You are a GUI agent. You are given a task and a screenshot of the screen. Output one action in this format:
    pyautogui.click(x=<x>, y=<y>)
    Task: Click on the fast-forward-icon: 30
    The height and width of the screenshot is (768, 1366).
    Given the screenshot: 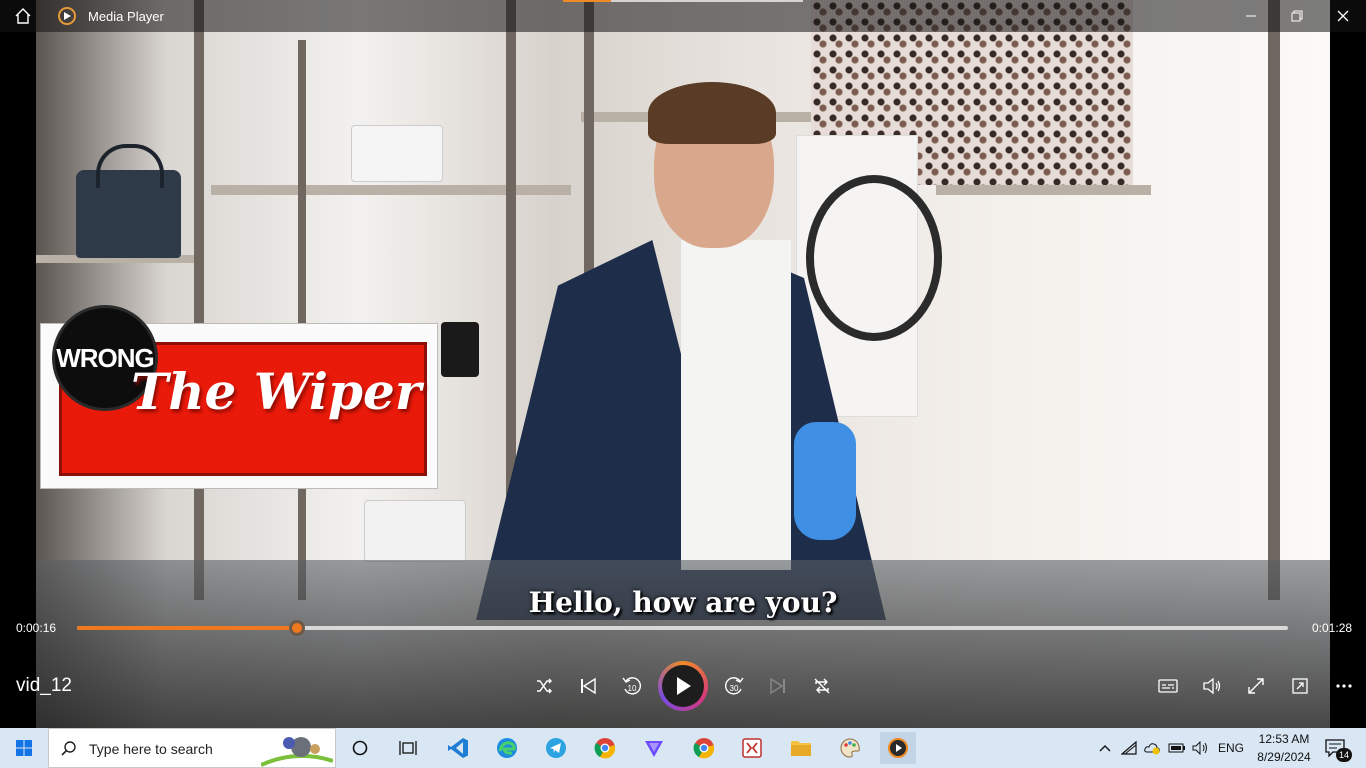 What is the action you would take?
    pyautogui.click(x=734, y=686)
    